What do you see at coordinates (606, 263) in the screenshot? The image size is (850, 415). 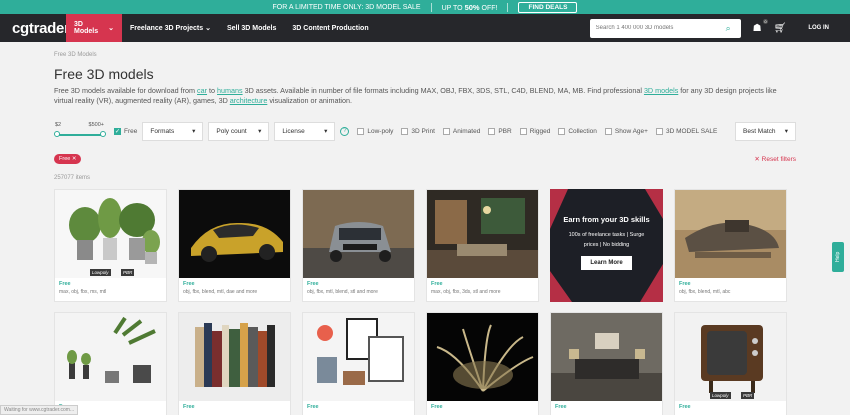 I see `learn-more-button: Learn More` at bounding box center [606, 263].